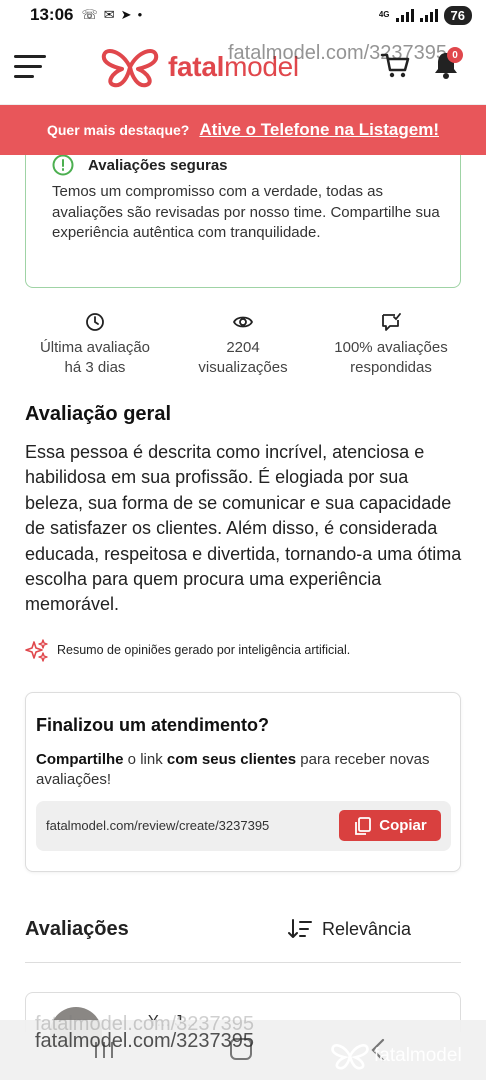 This screenshot has width=486, height=1080. I want to click on butterfly-watermark-icon, so click(350, 1057).